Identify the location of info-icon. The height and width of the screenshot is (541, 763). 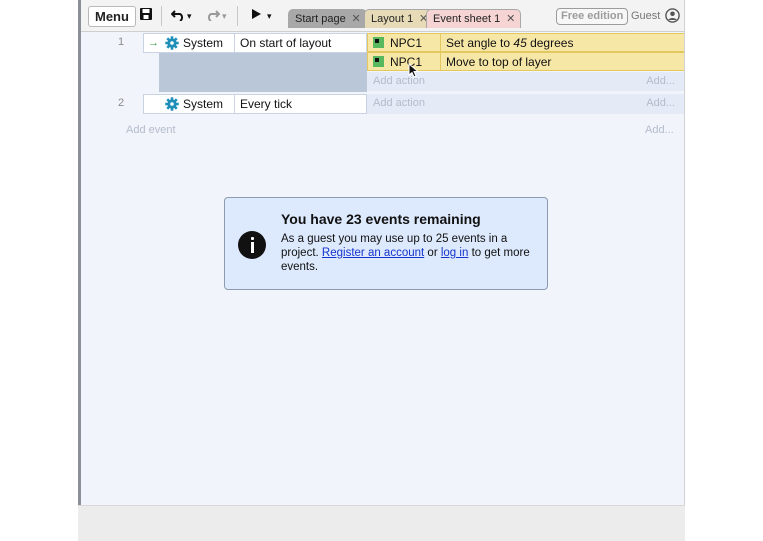
(252, 245).